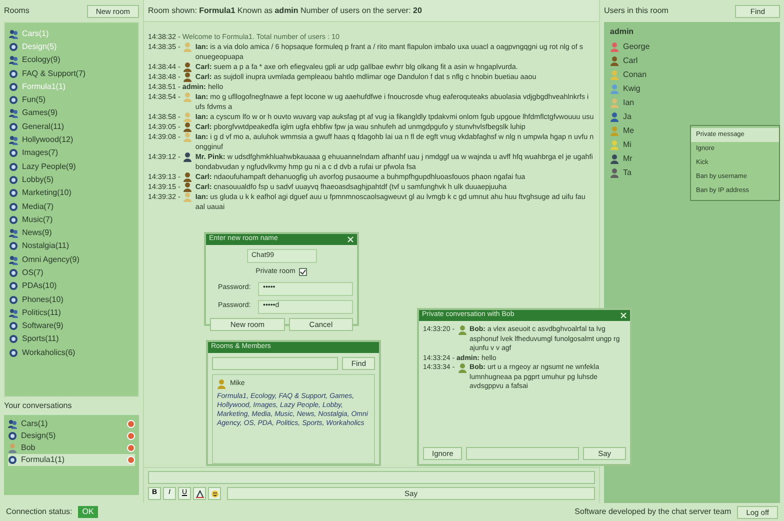 The image size is (784, 521). What do you see at coordinates (48, 140) in the screenshot?
I see `room-item: Hollywood(12)` at bounding box center [48, 140].